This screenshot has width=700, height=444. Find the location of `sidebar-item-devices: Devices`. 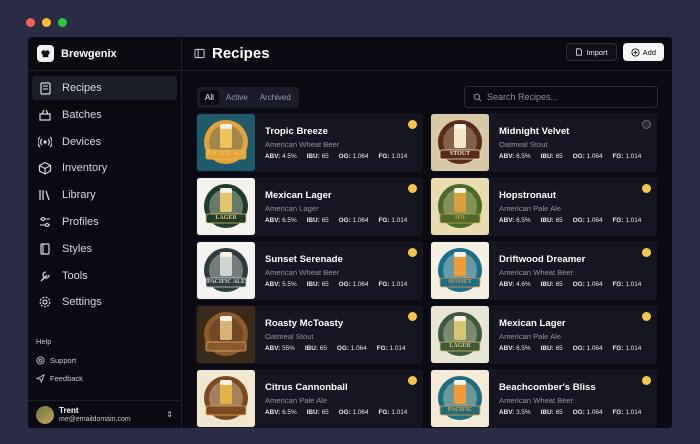

sidebar-item-devices: Devices is located at coordinates (104, 142).